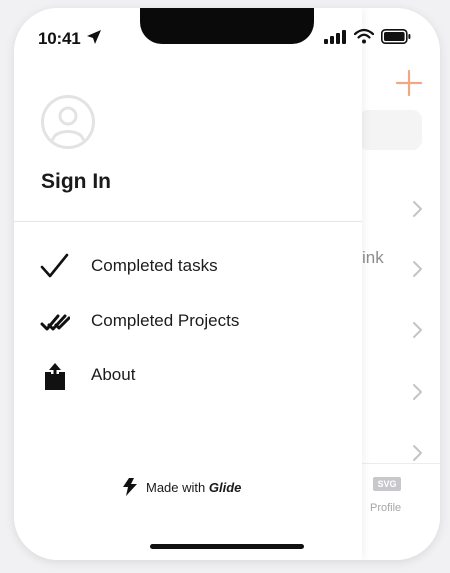 The width and height of the screenshot is (450, 573). What do you see at coordinates (188, 221) in the screenshot?
I see `divider` at bounding box center [188, 221].